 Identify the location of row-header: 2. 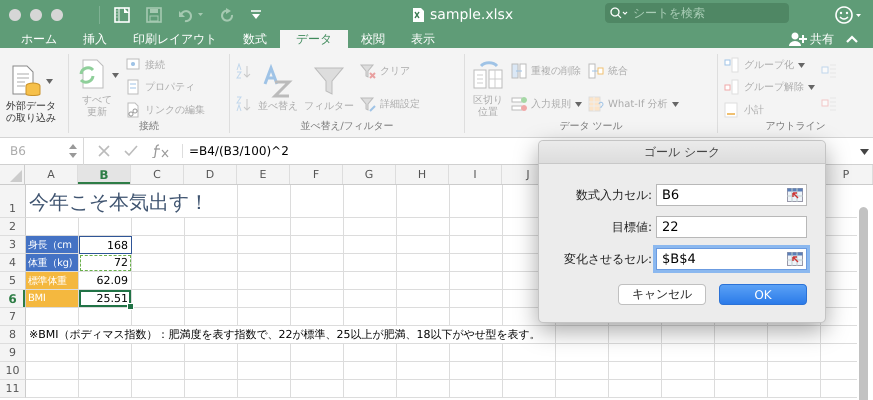
(13, 227).